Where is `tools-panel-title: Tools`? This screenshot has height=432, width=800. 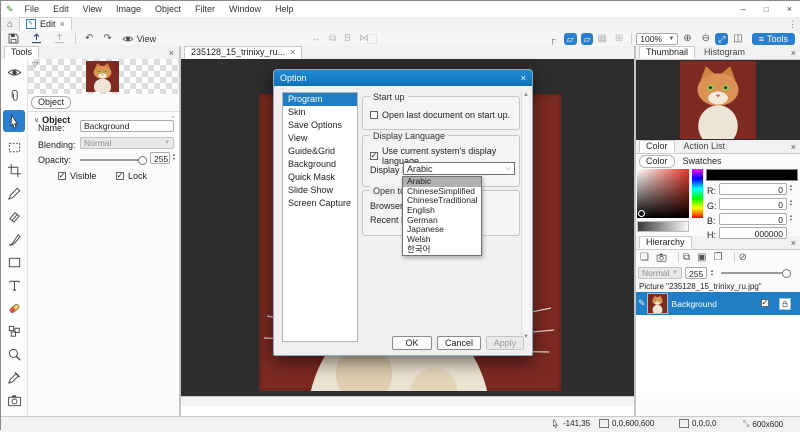 tools-panel-title: Tools is located at coordinates (22, 52).